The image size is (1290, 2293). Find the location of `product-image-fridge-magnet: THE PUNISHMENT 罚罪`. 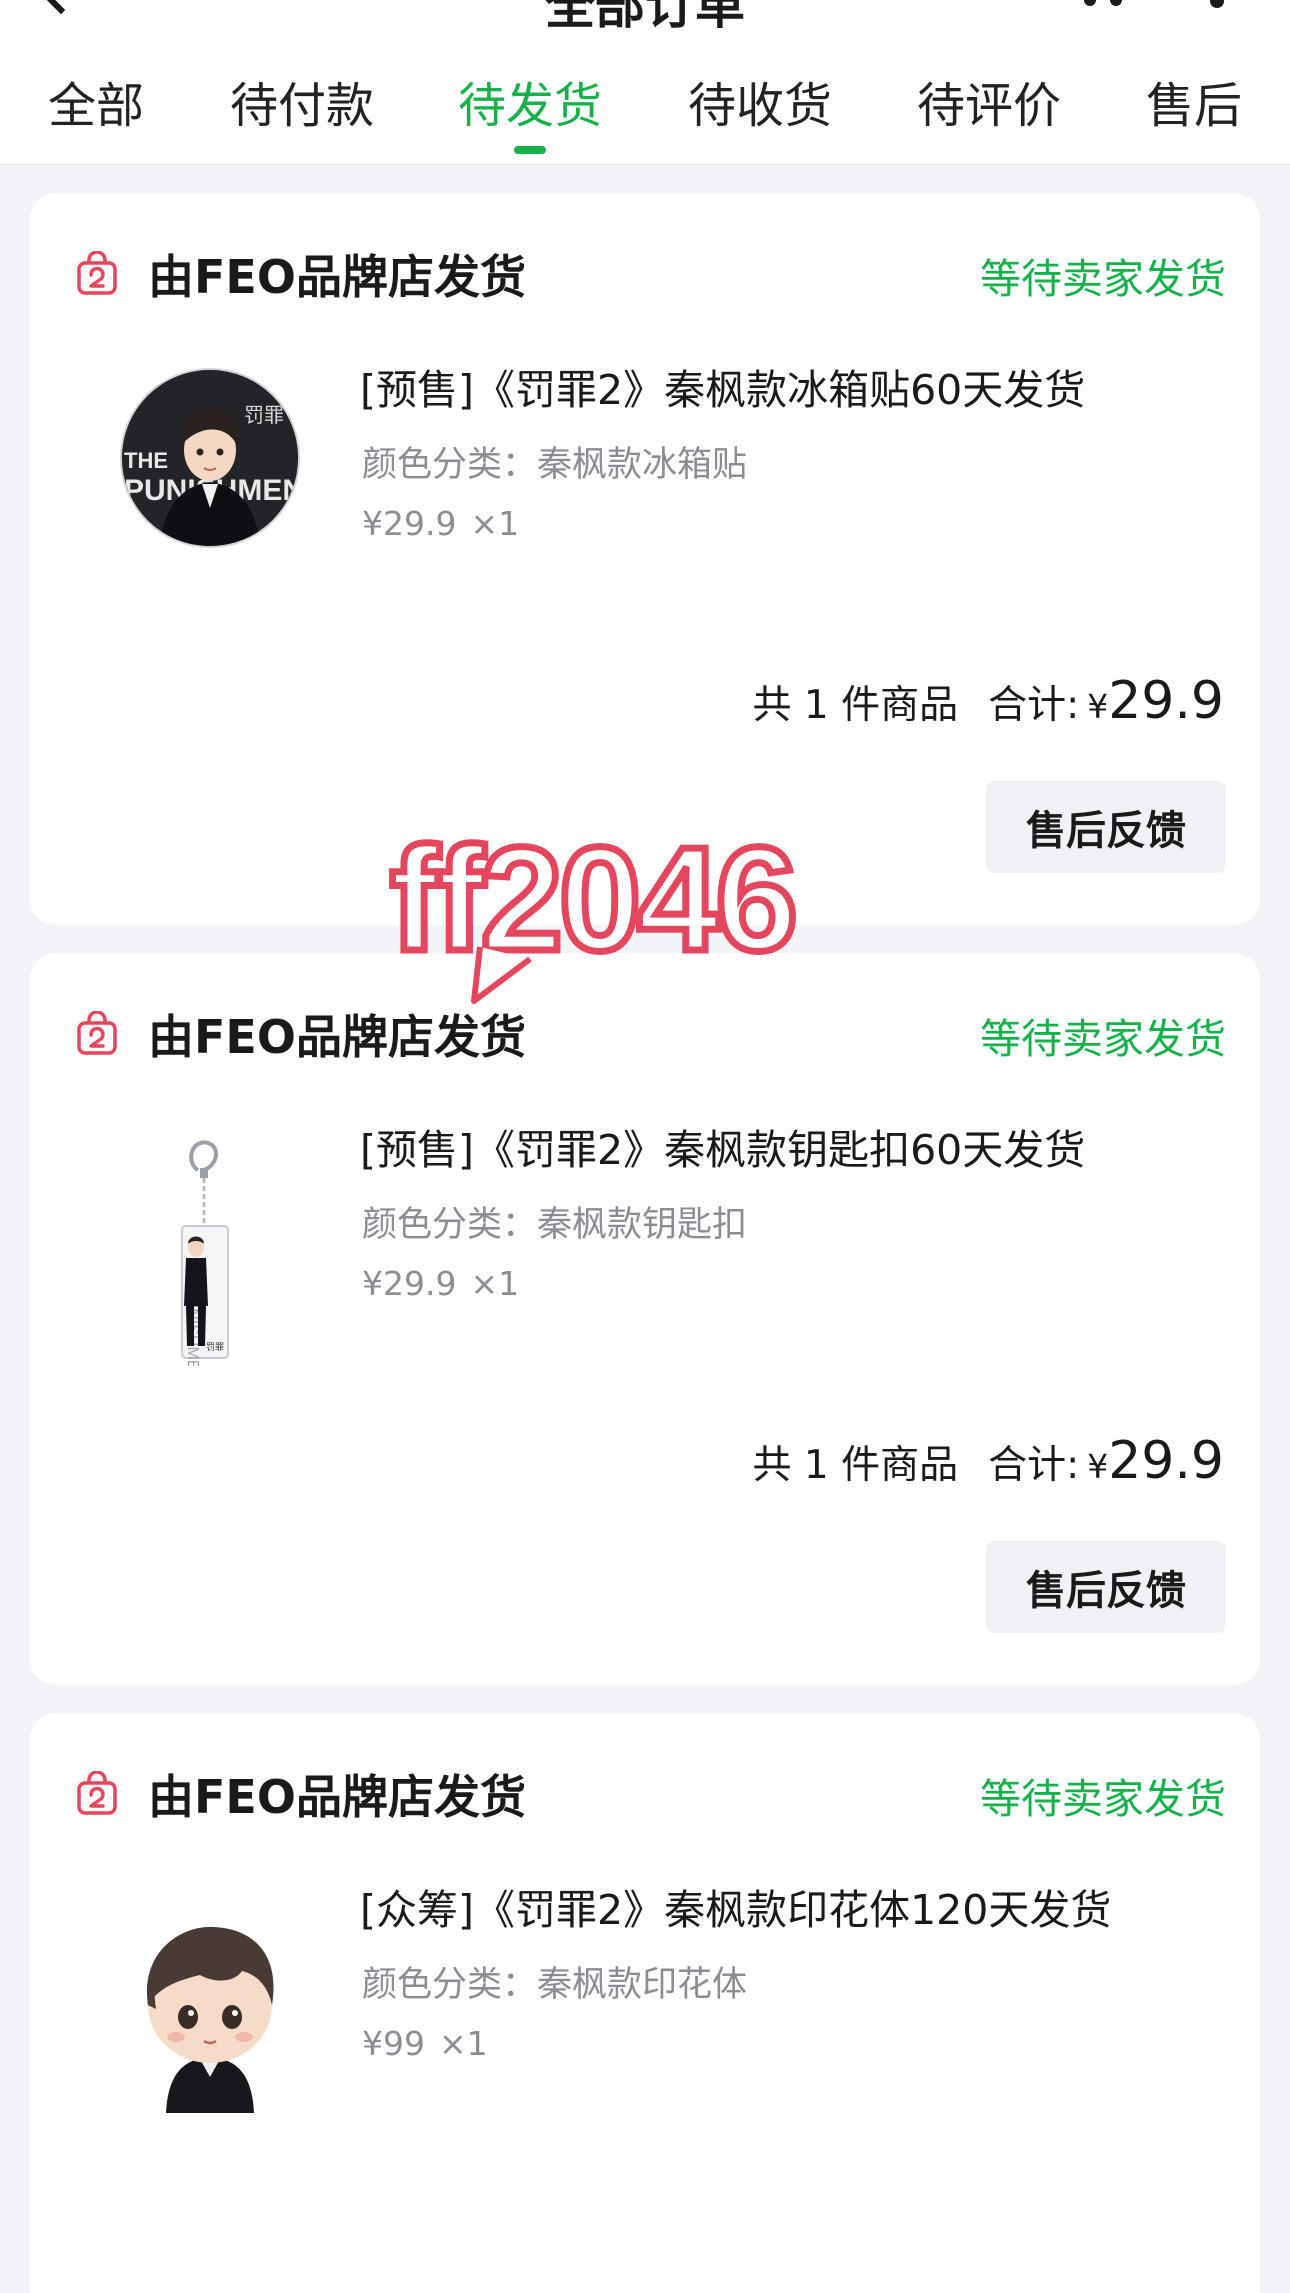

product-image-fridge-magnet: THE PUNISHMENT 罚罪 is located at coordinates (210, 458).